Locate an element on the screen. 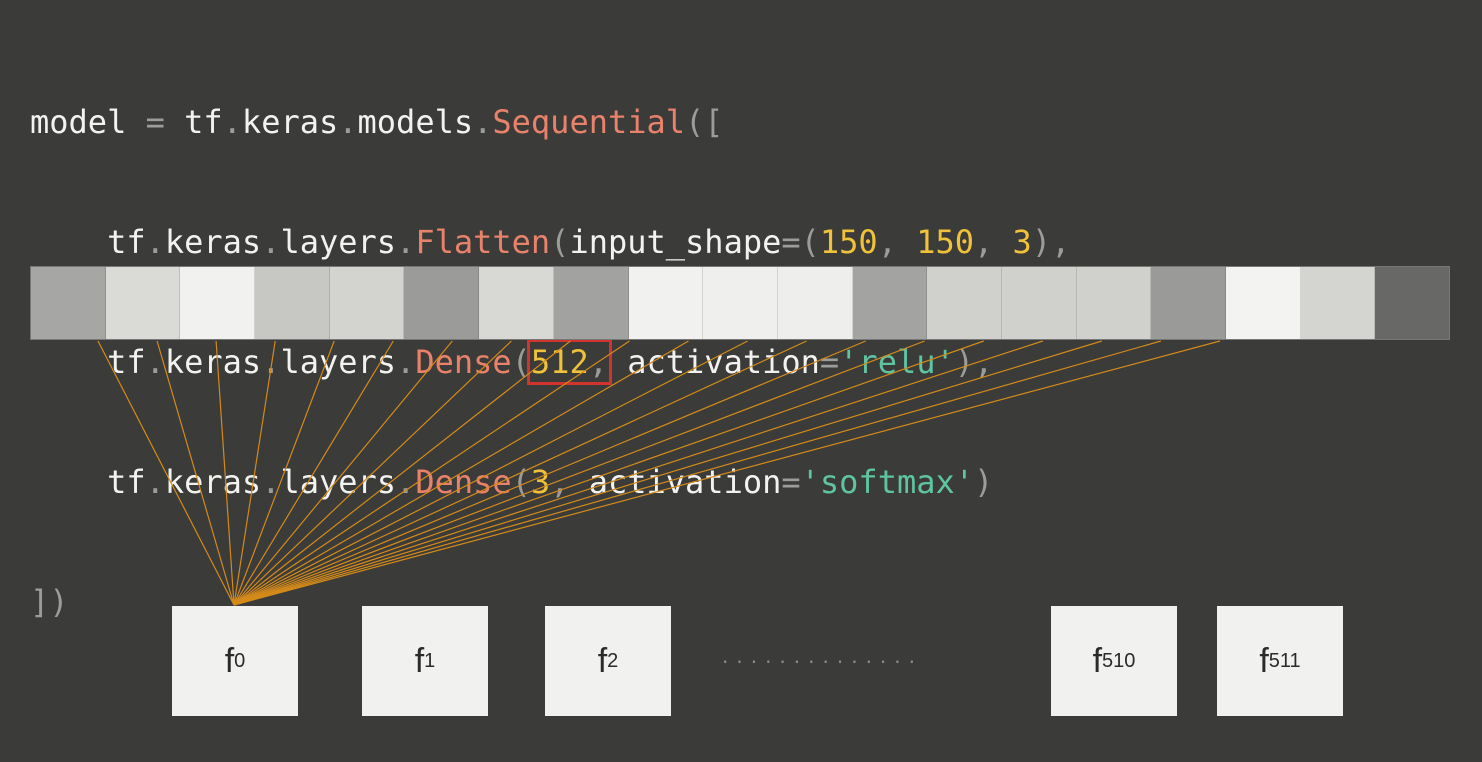  neuron-f0: f0 is located at coordinates (235, 661).